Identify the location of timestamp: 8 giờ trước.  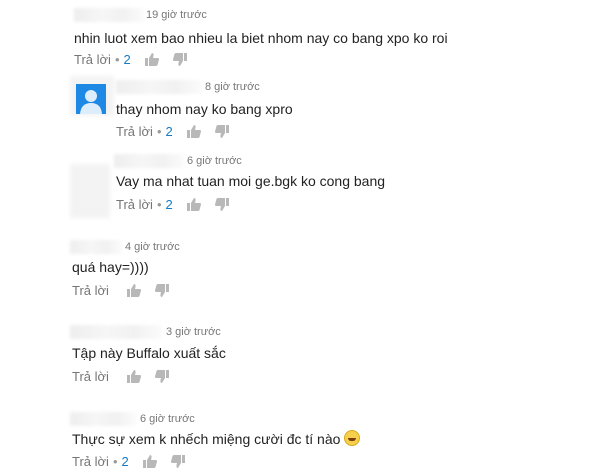
(232, 87).